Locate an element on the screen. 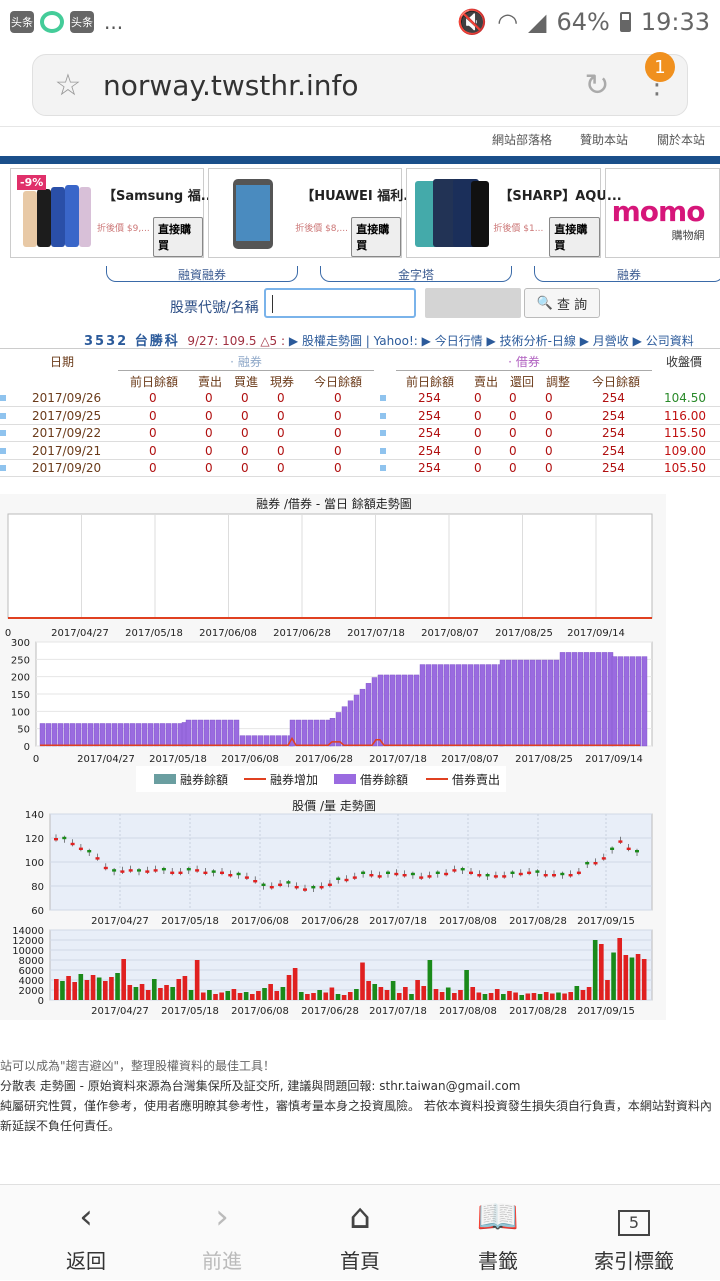  close-price: 116.00 is located at coordinates (685, 415).